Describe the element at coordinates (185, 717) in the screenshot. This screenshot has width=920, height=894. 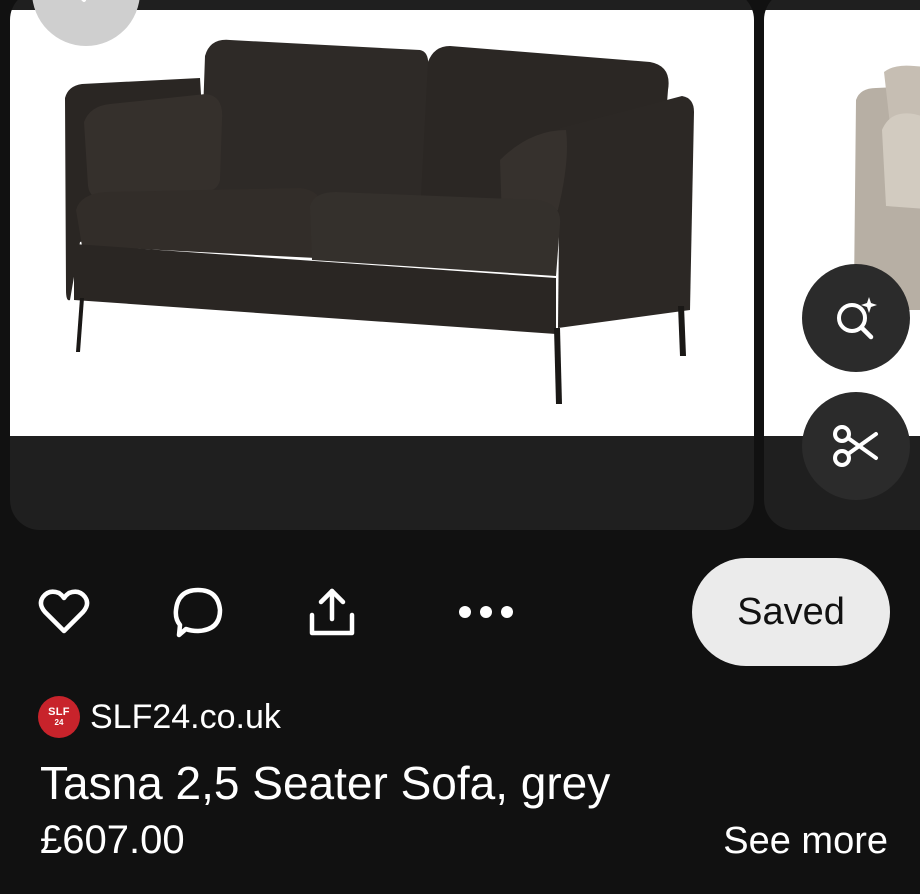
I see `source-name: SLF24.co.uk` at that location.